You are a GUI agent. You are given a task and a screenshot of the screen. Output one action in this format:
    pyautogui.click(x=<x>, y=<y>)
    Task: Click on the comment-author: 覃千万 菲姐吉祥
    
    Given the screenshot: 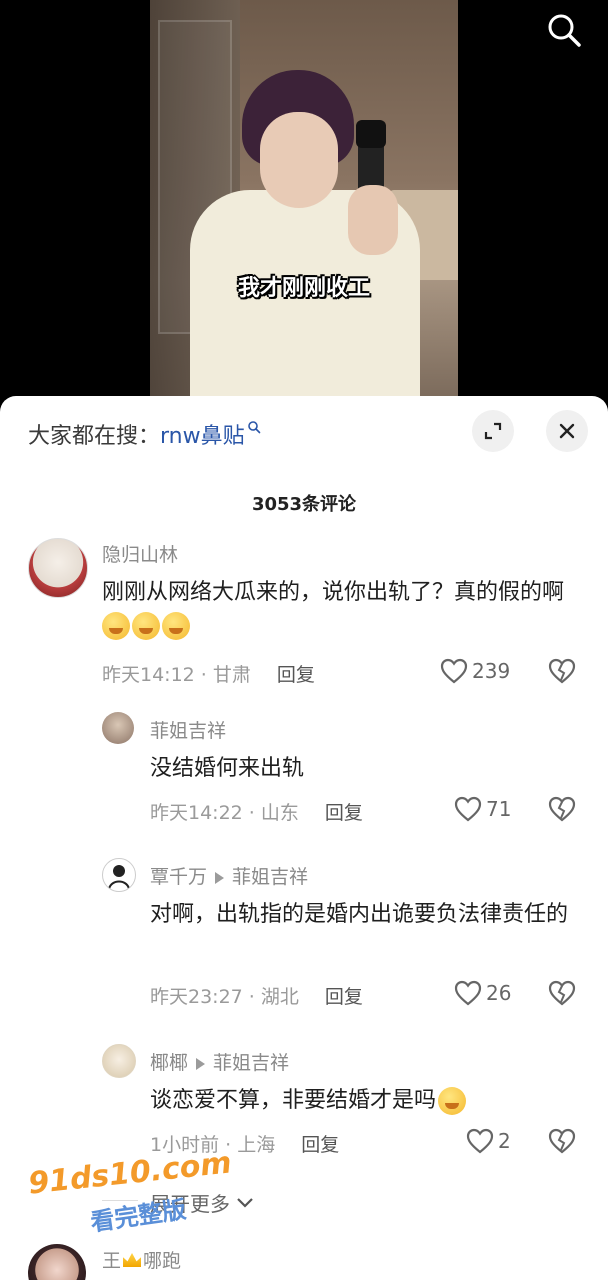 What is the action you would take?
    pyautogui.click(x=229, y=875)
    